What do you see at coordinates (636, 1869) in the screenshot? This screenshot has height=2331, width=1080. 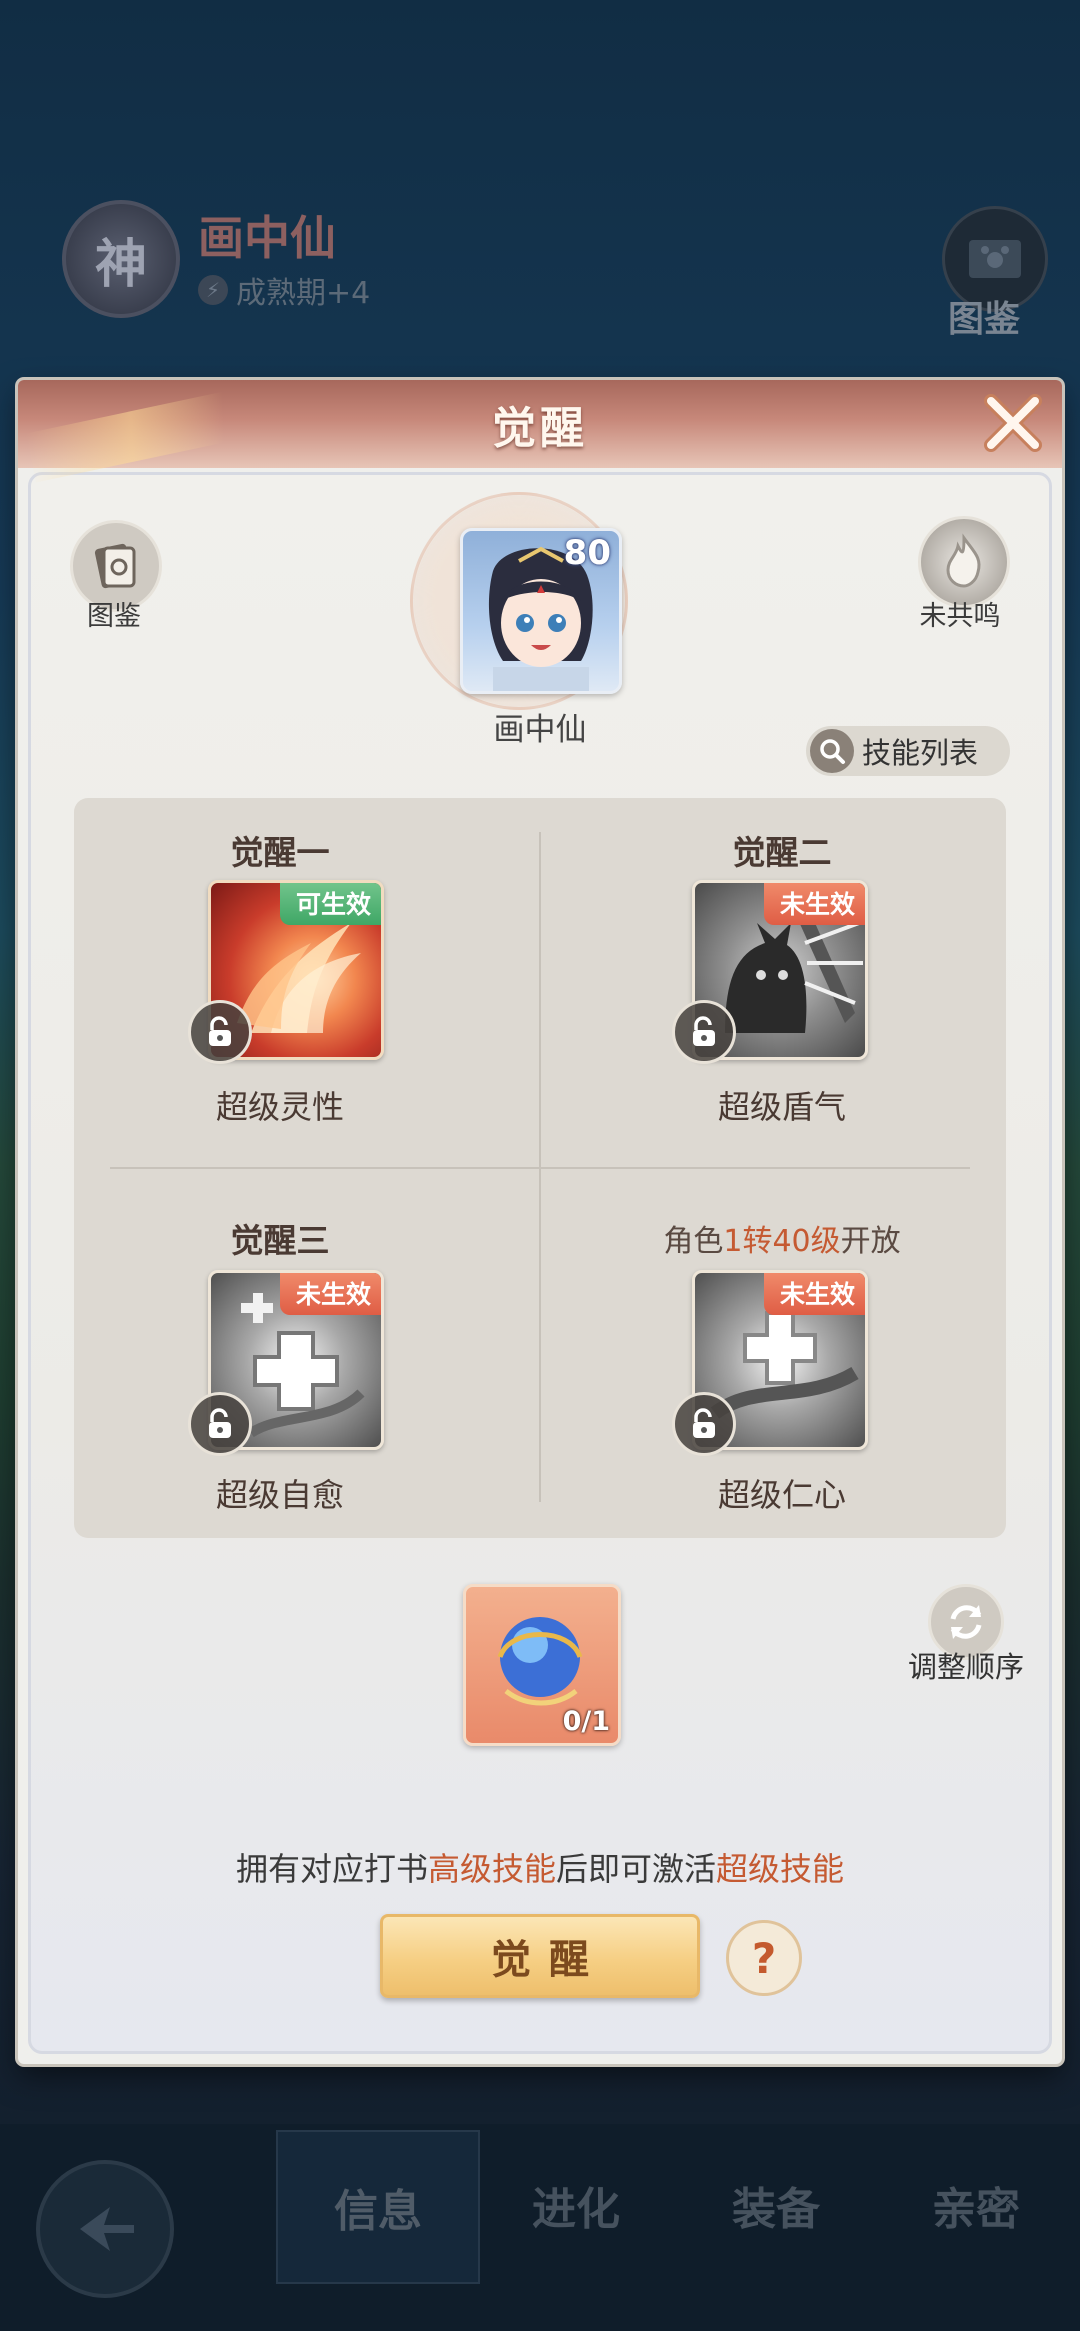 I see `hint-part-2: 后即可激活` at bounding box center [636, 1869].